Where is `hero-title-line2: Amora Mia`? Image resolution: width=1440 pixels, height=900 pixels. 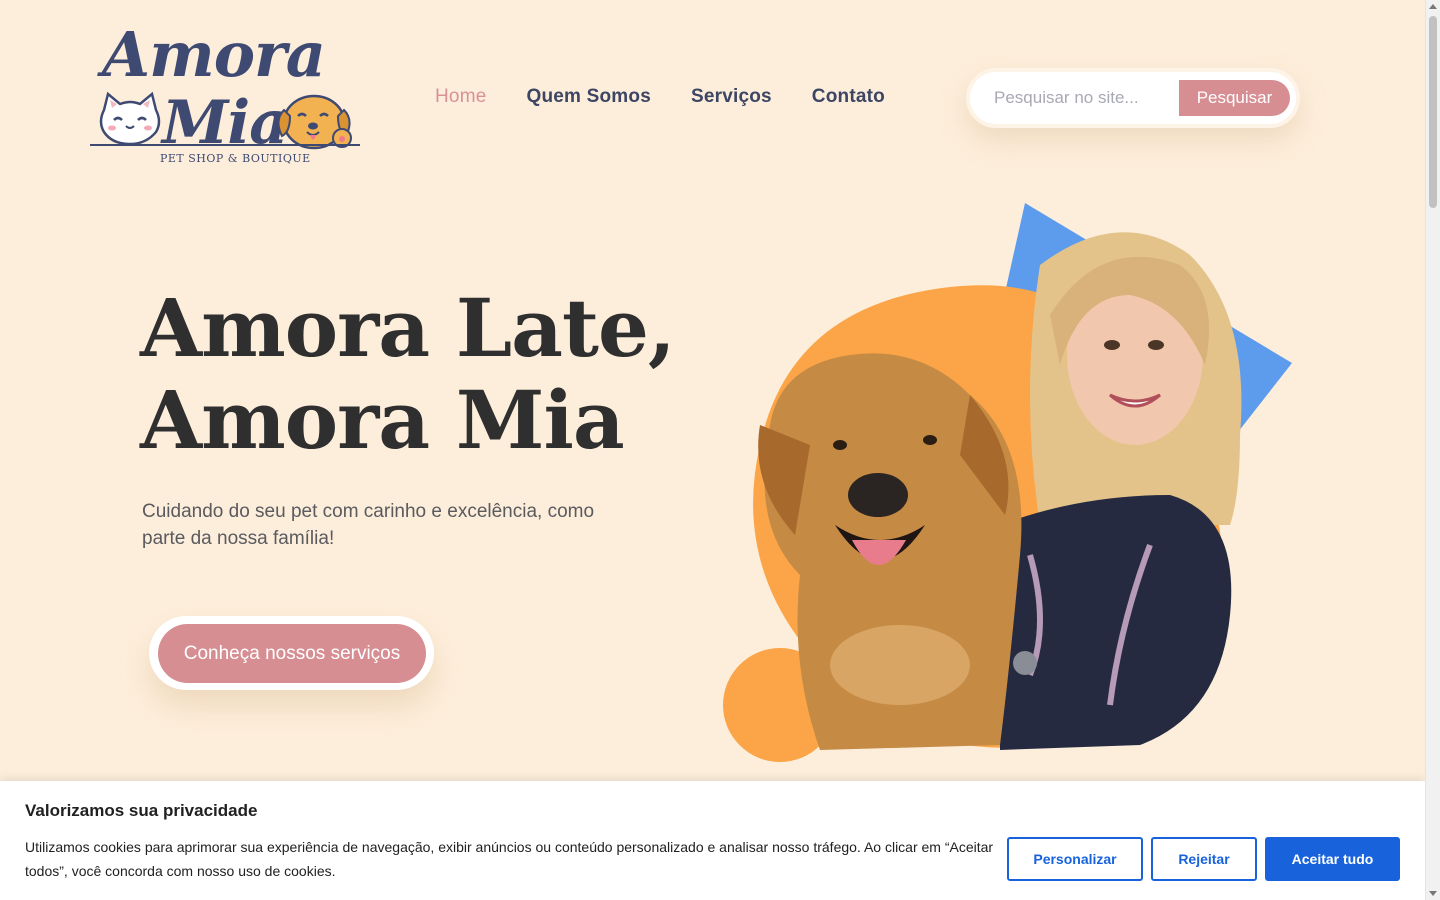
hero-title-line2: Amora Mia is located at coordinates (382, 420).